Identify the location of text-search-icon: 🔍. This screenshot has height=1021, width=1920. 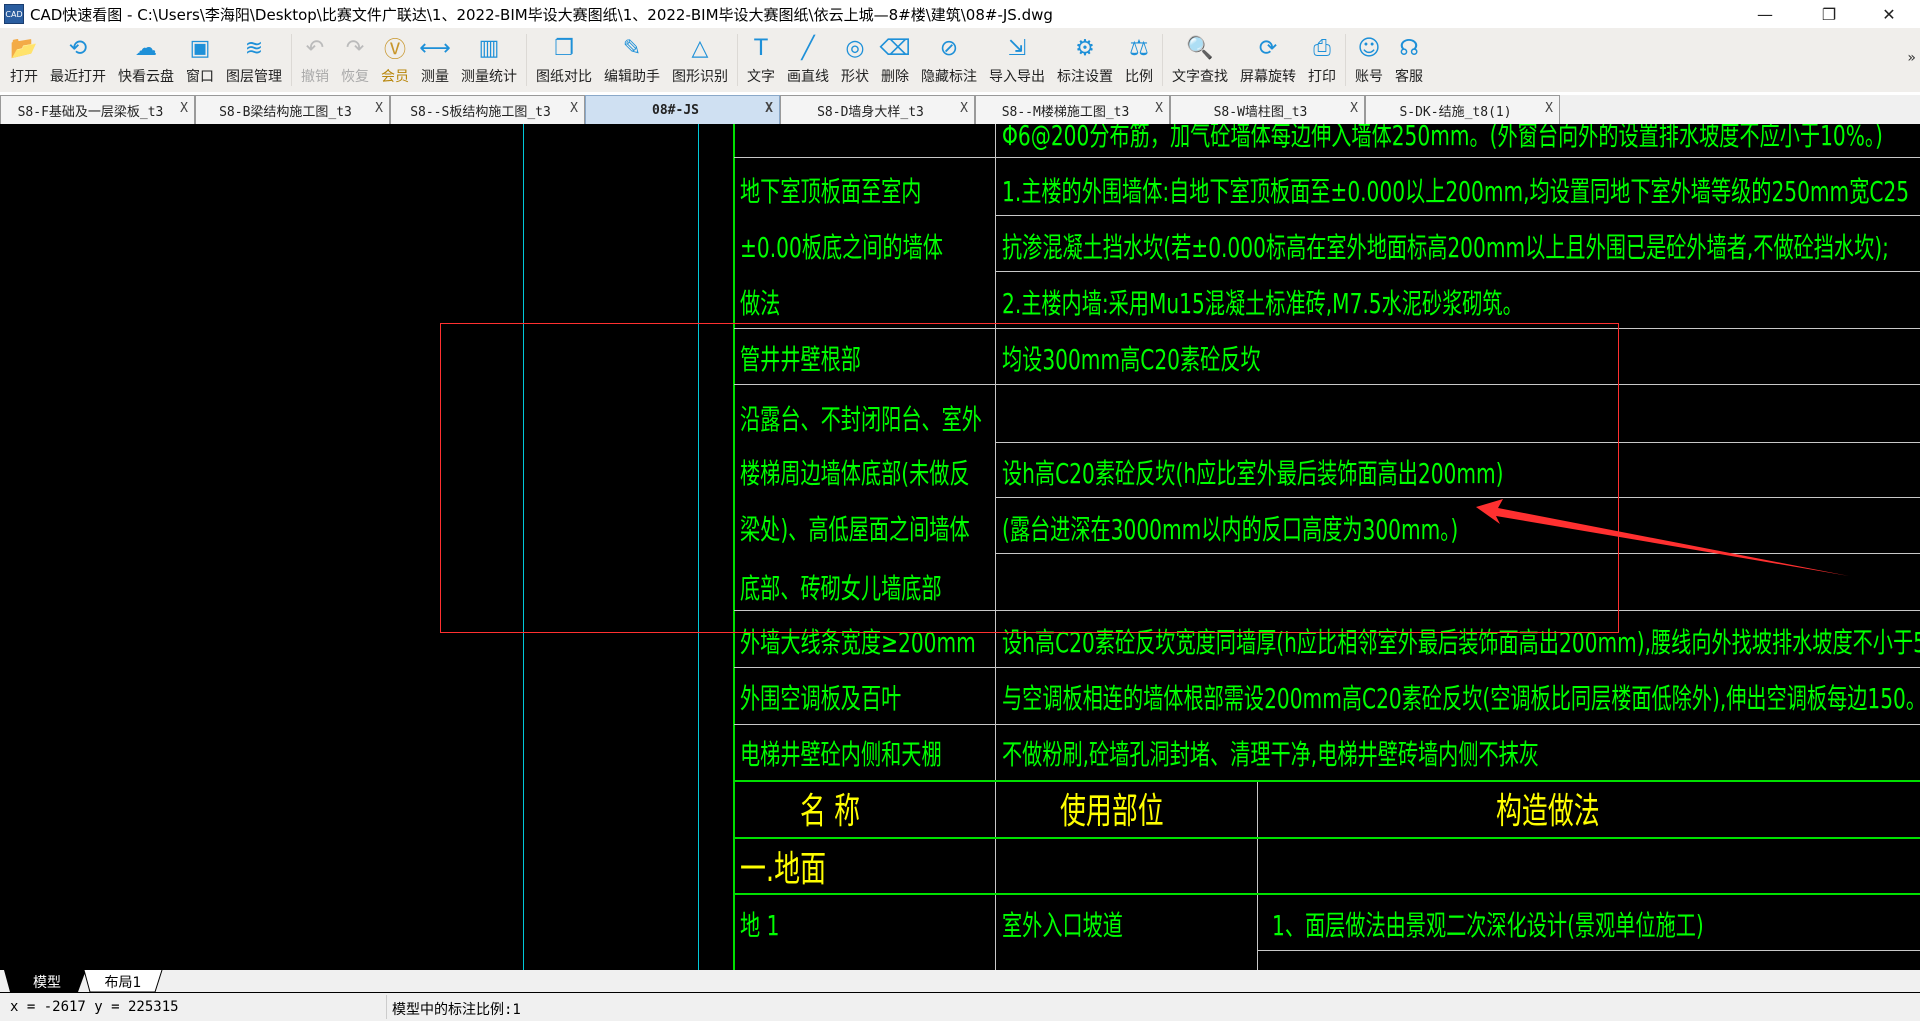
(1200, 48).